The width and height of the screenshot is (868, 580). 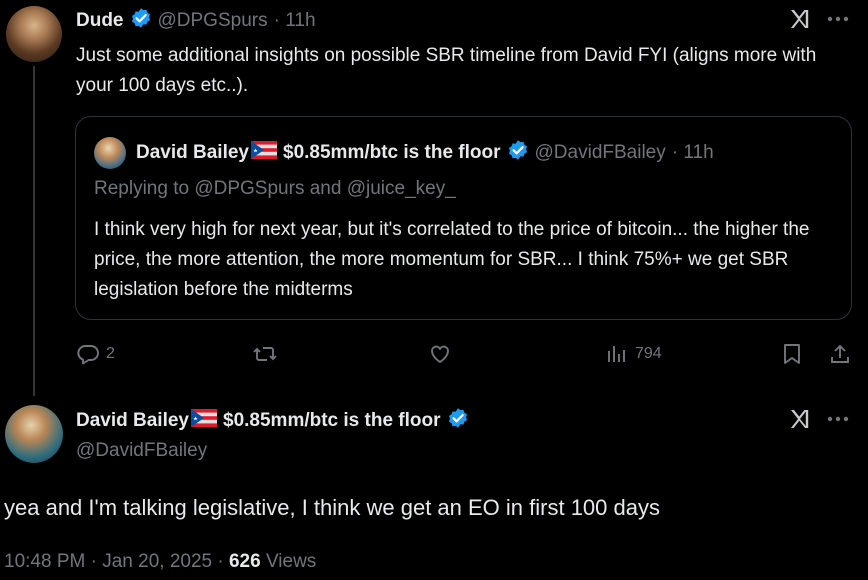 What do you see at coordinates (114, 561) in the screenshot?
I see `tweet-timestamp: 10:48 PM · Jan 20, 2025 ·` at bounding box center [114, 561].